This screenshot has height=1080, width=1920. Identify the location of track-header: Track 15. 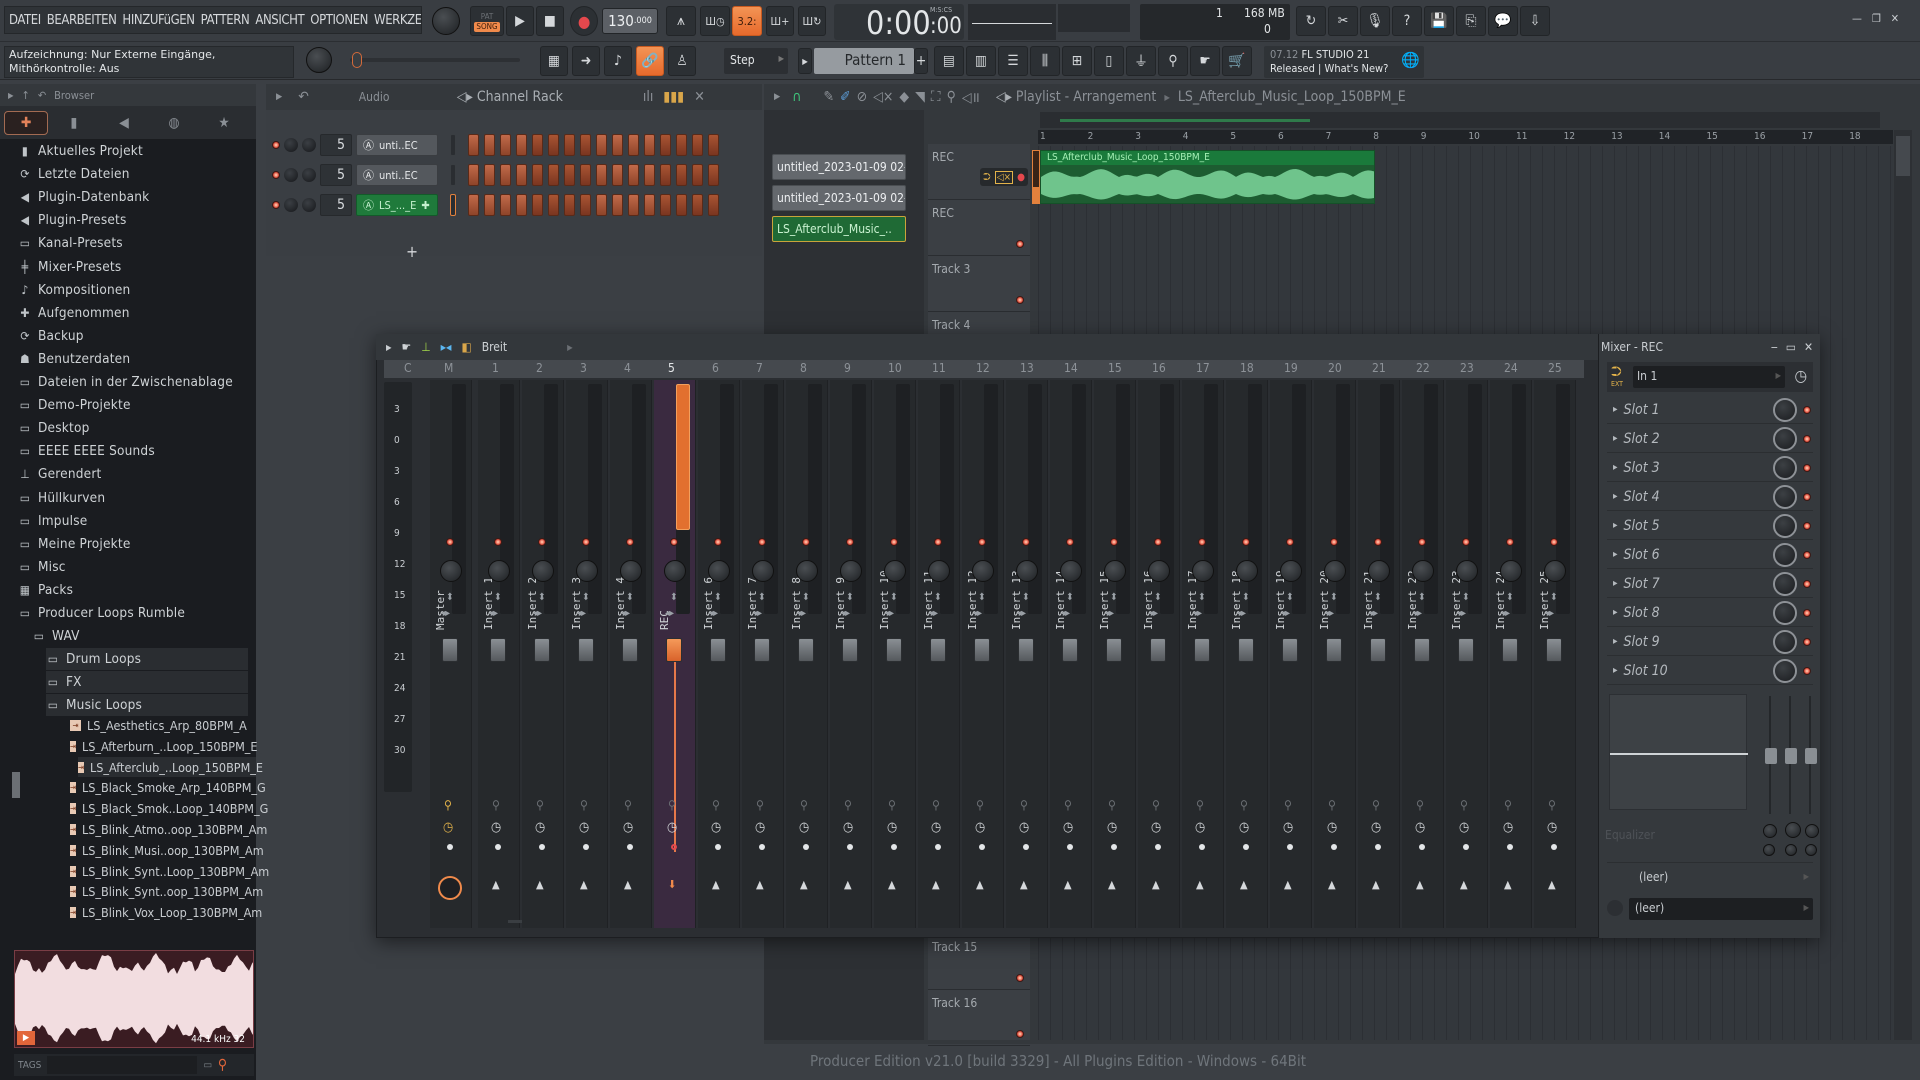
(979, 962).